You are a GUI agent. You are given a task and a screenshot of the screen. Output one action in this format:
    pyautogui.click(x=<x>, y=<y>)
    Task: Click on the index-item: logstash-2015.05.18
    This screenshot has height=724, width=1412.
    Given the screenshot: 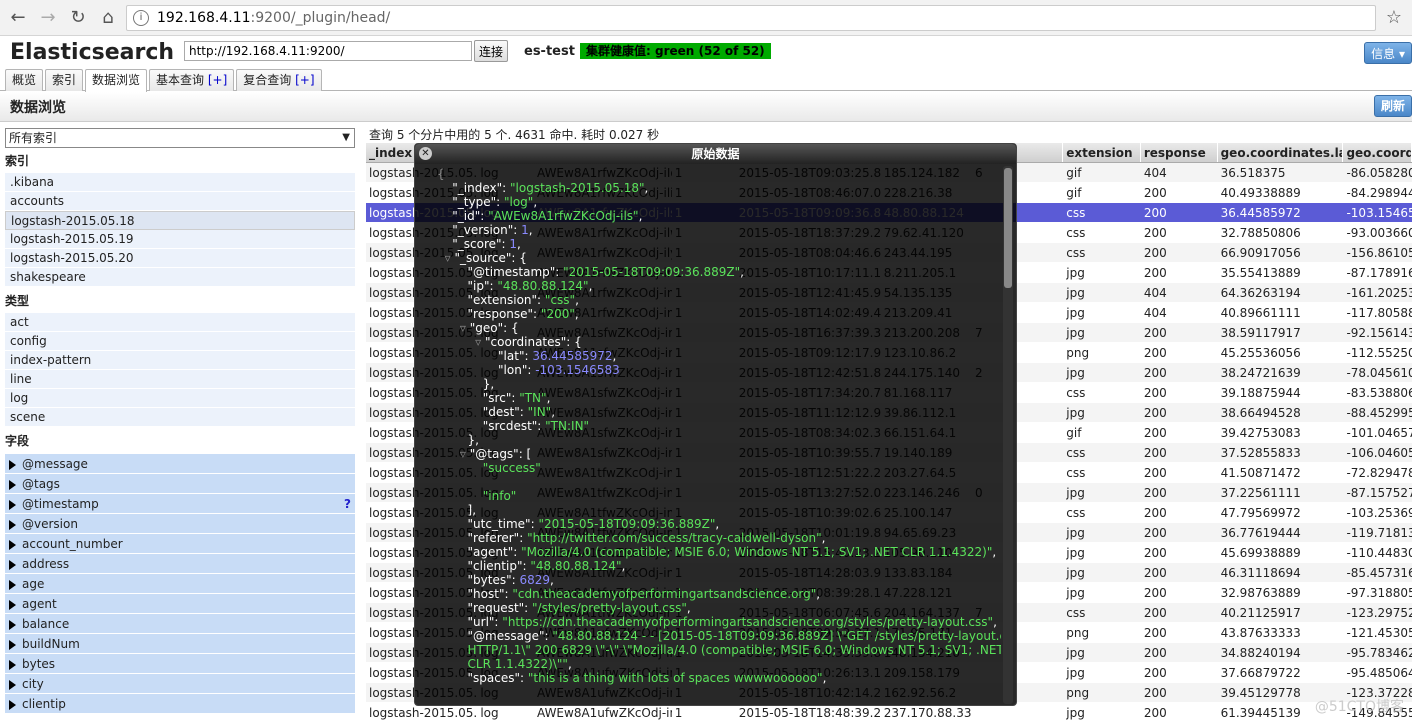 What is the action you would take?
    pyautogui.click(x=180, y=220)
    